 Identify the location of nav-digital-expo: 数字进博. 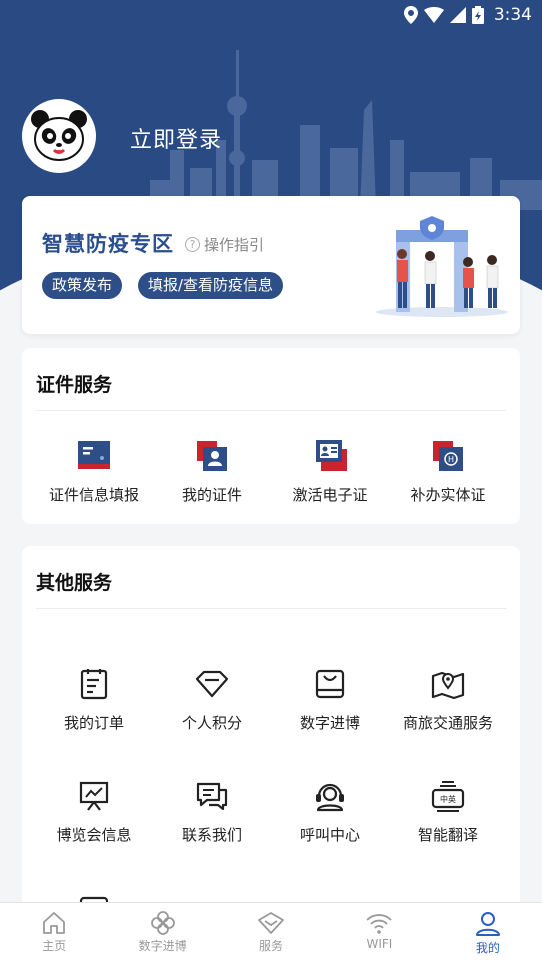
(162, 932).